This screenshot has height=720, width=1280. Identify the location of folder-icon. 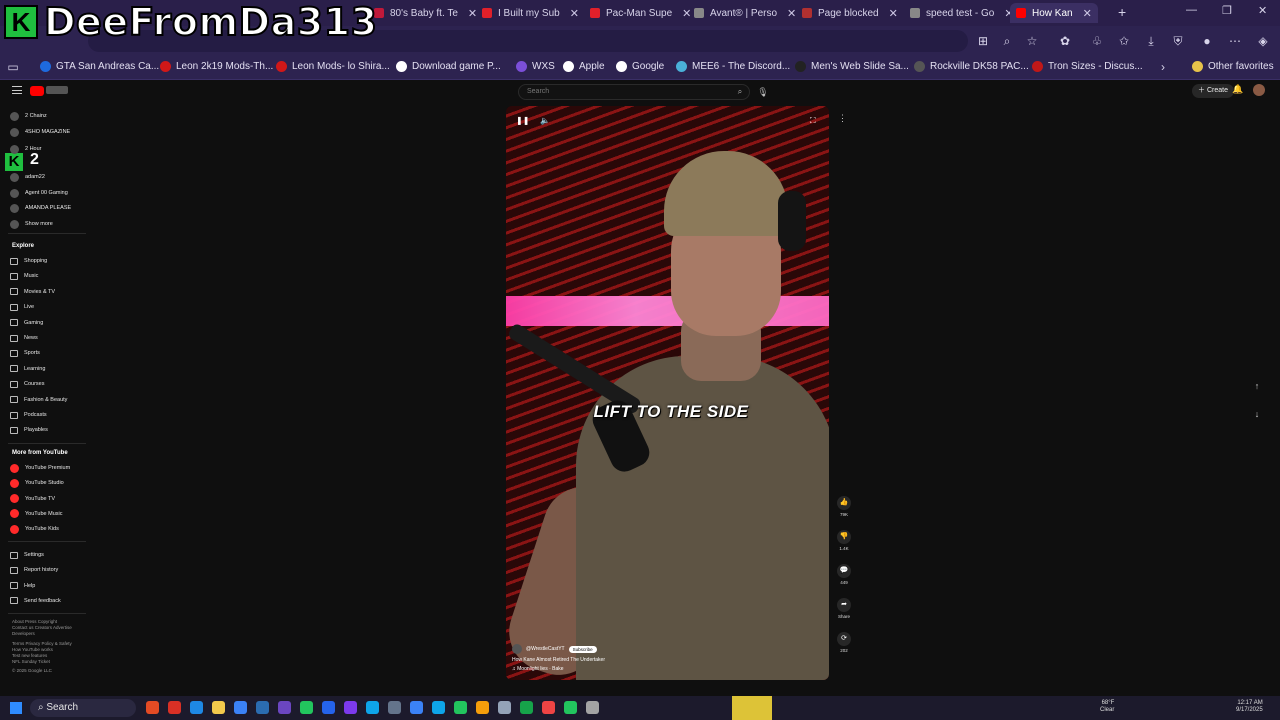
(482, 707).